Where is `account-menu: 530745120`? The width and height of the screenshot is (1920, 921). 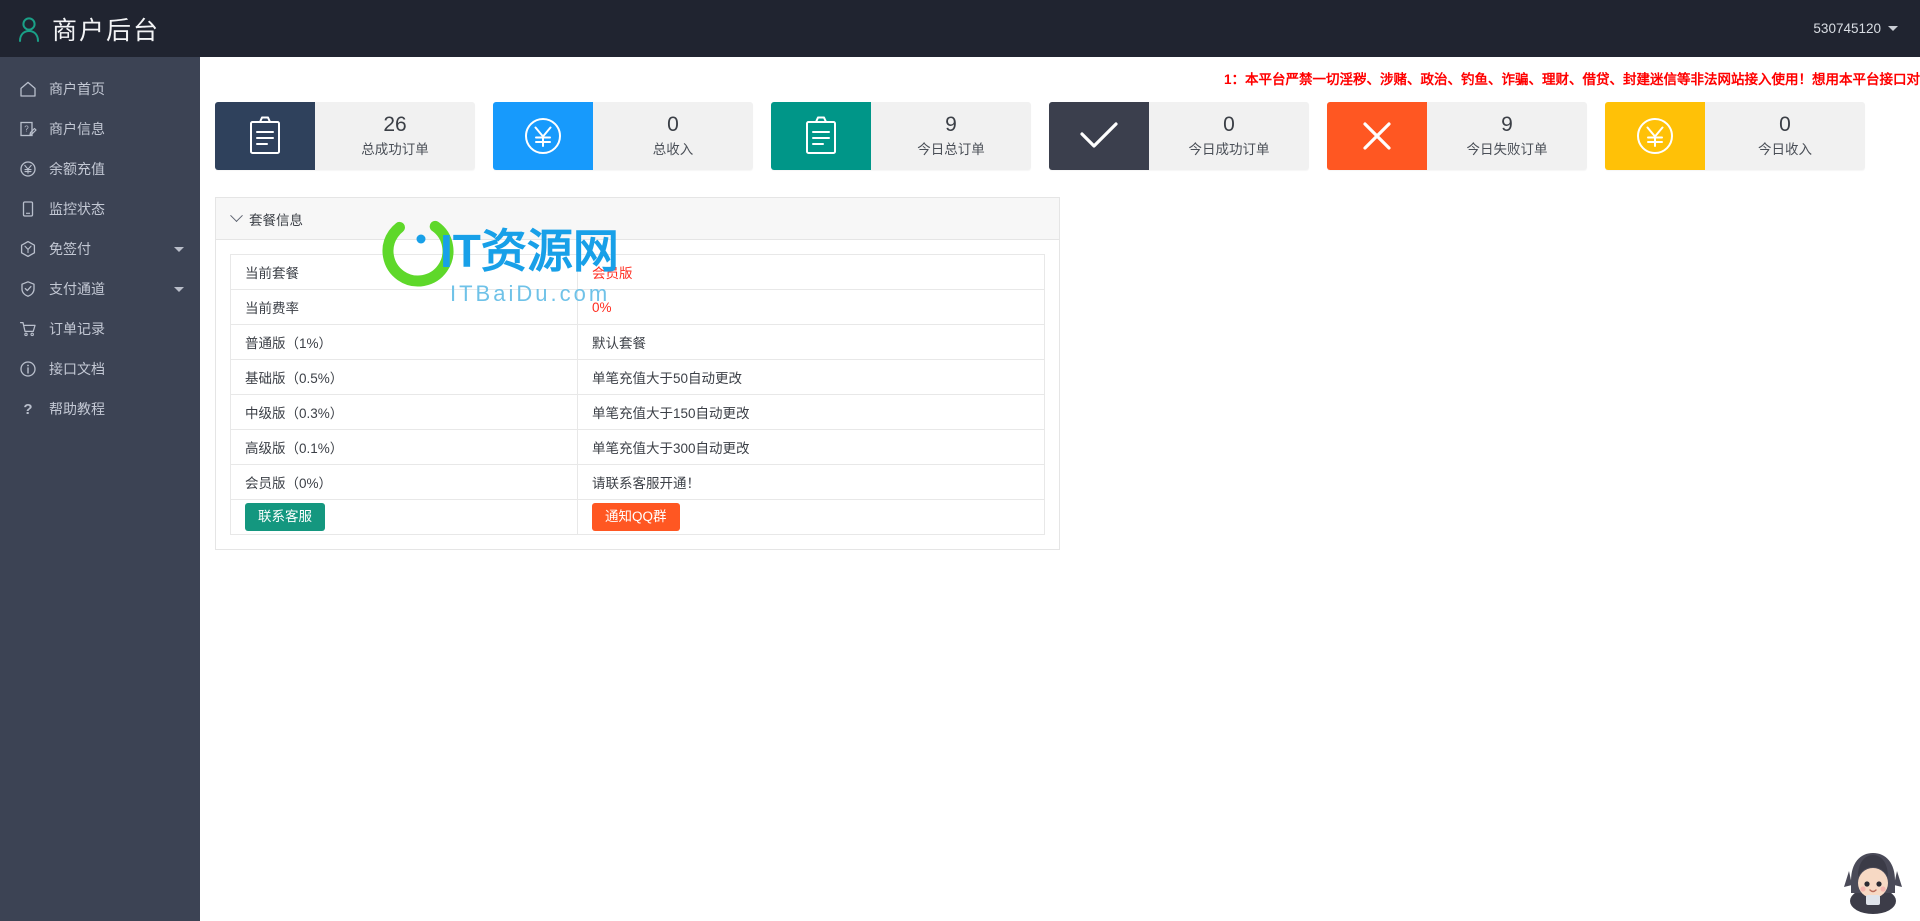 account-menu: 530745120 is located at coordinates (1866, 28).